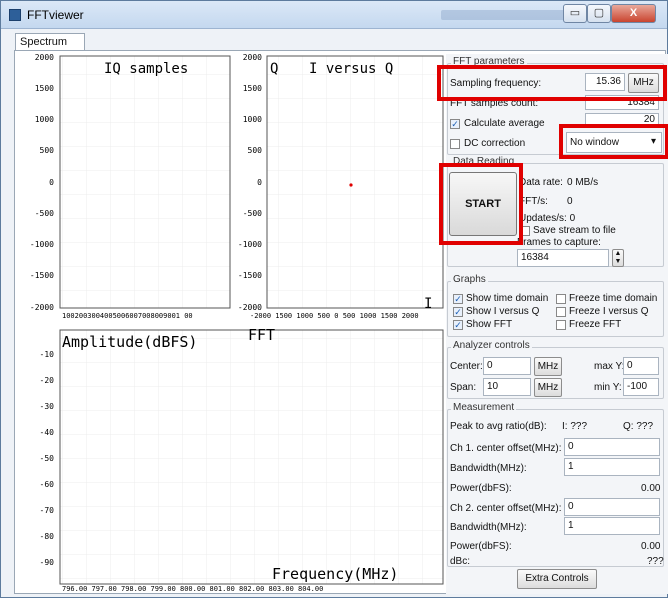  What do you see at coordinates (127, 316) in the screenshot?
I see `iq-xticks: 1002003004005006007008009001 00` at bounding box center [127, 316].